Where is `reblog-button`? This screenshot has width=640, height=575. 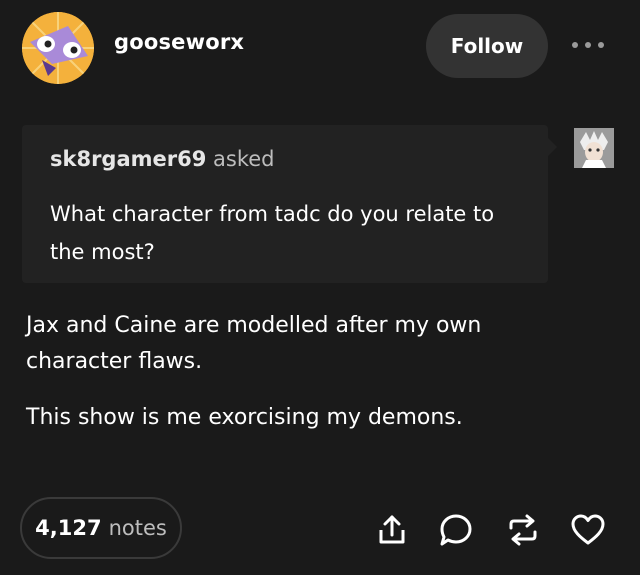
reblog-button is located at coordinates (523, 530).